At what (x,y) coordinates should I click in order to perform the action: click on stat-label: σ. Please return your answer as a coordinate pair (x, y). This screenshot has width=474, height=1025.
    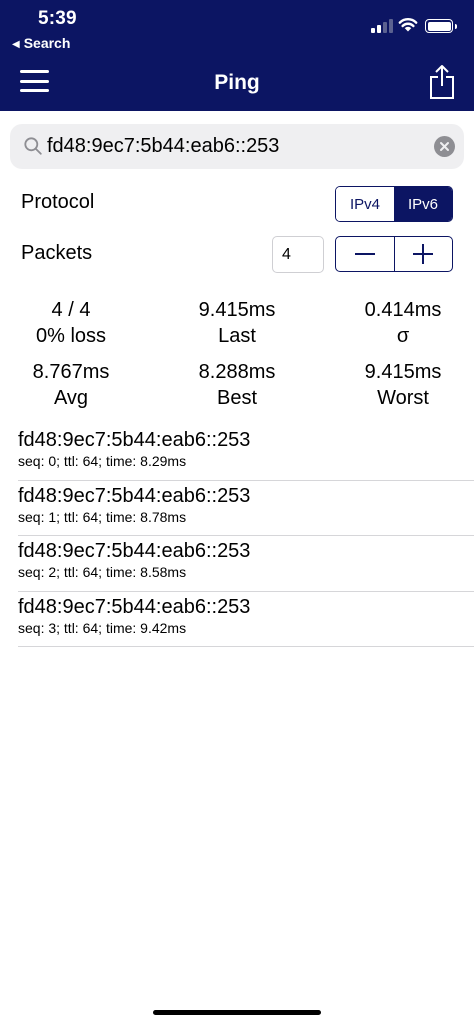
    Looking at the image, I should click on (403, 336).